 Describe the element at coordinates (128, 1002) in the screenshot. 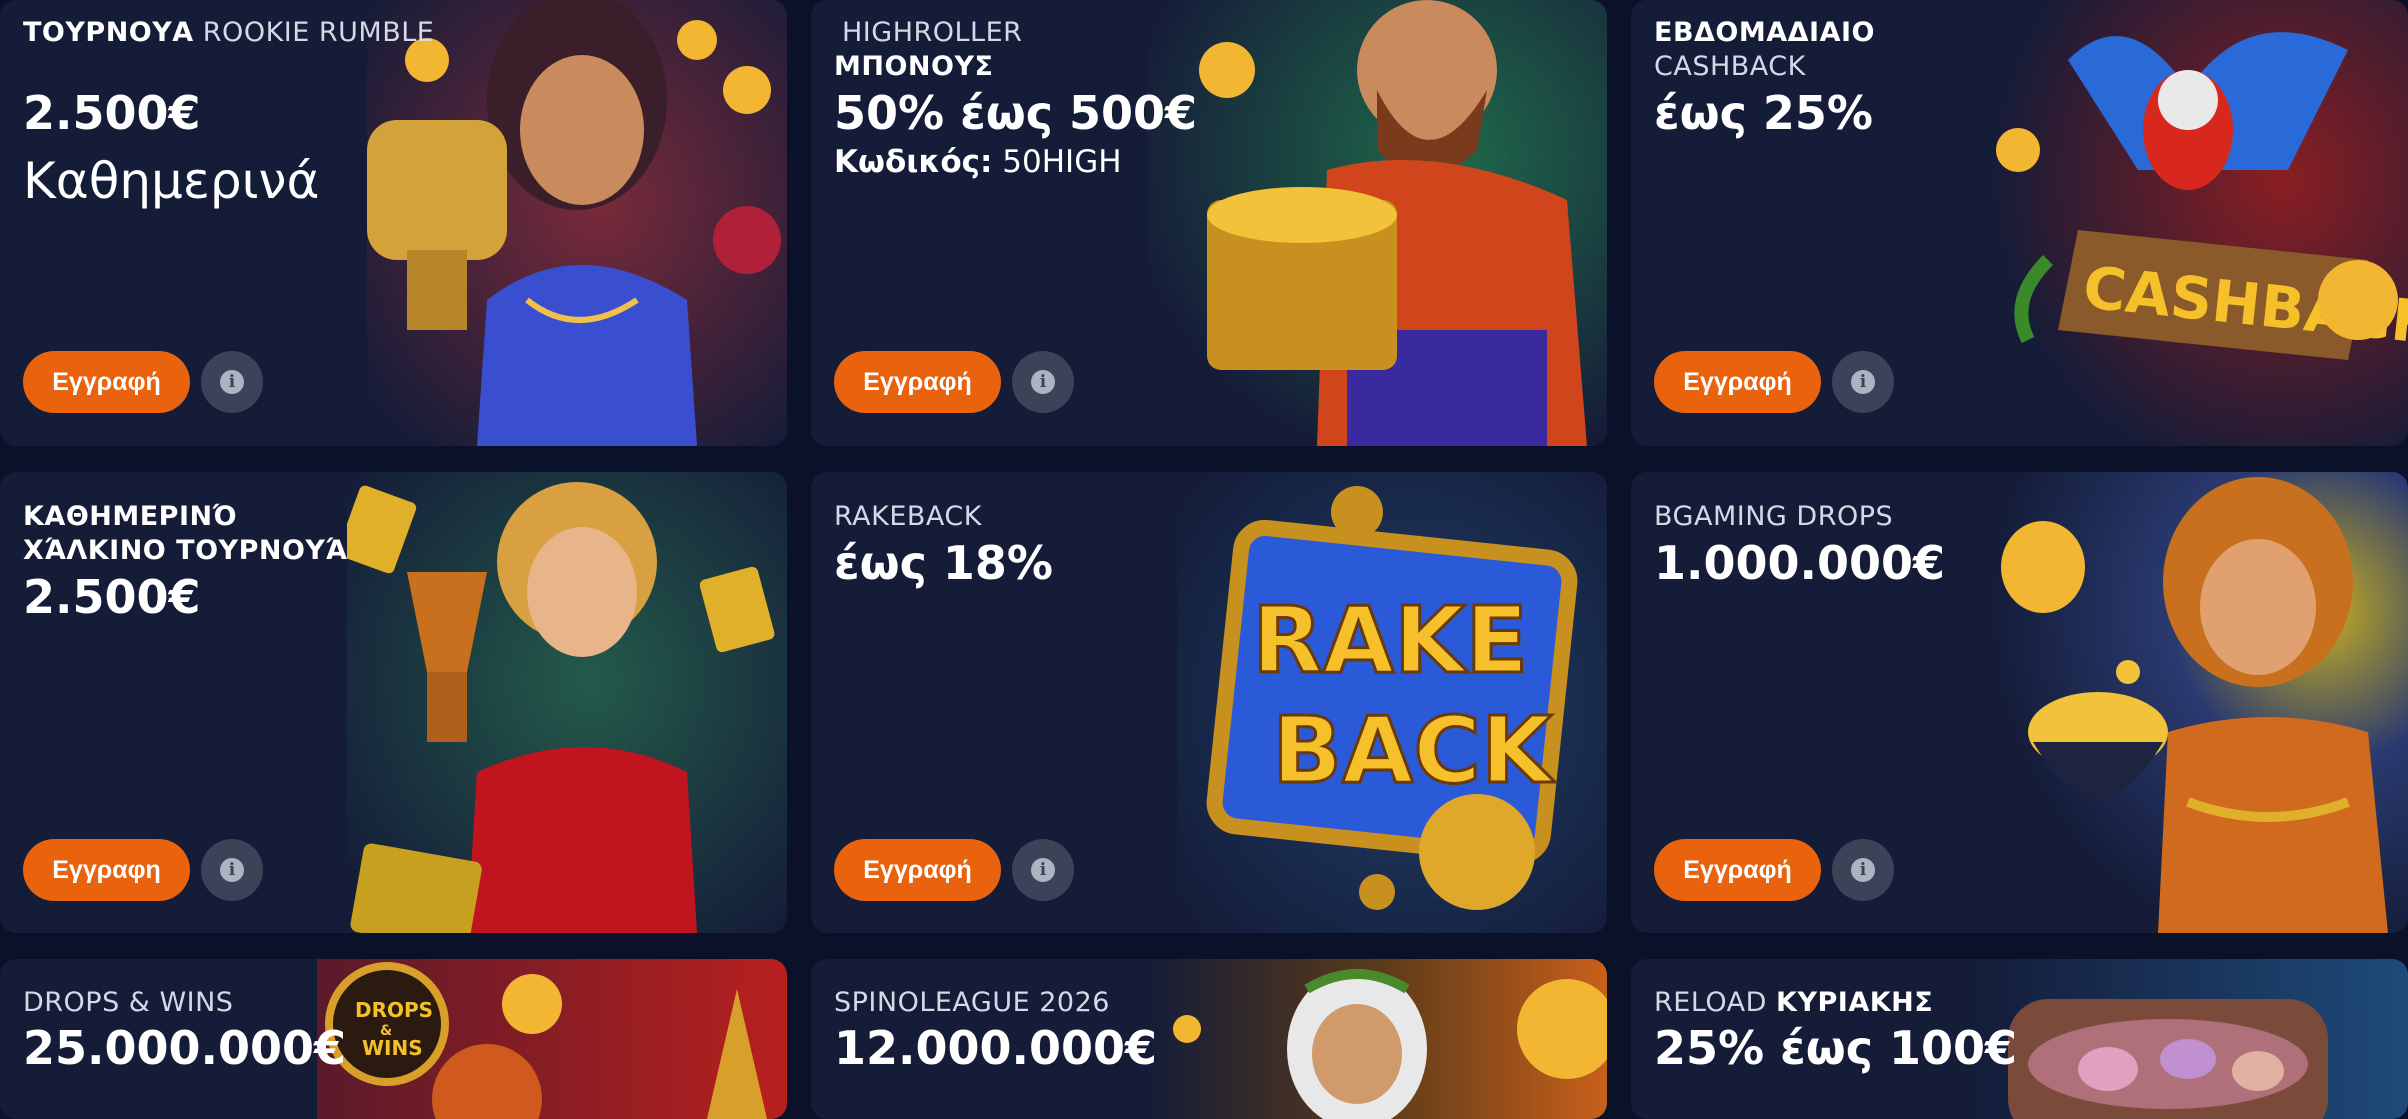

I see `promo-title: DROPS & WINS` at that location.